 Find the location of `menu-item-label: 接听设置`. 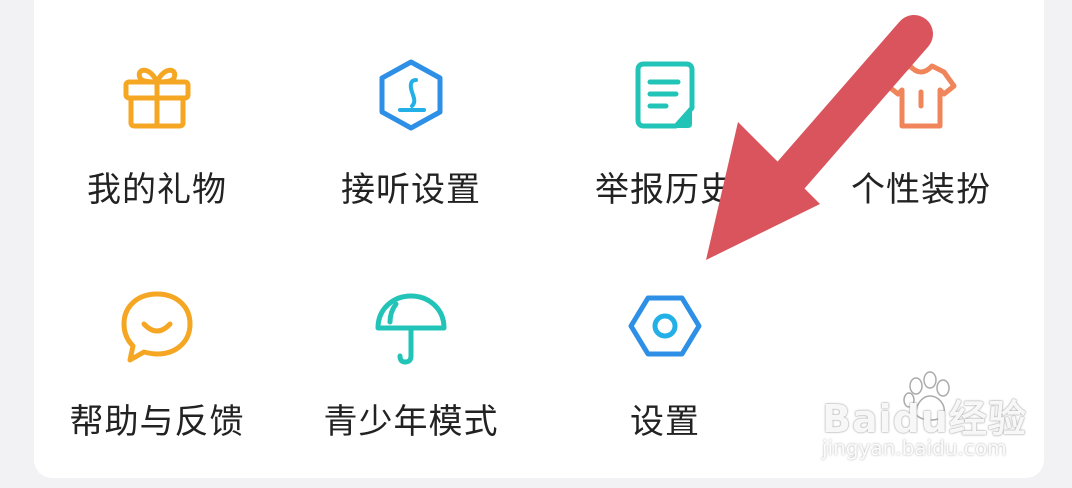

menu-item-label: 接听设置 is located at coordinates (411, 190).